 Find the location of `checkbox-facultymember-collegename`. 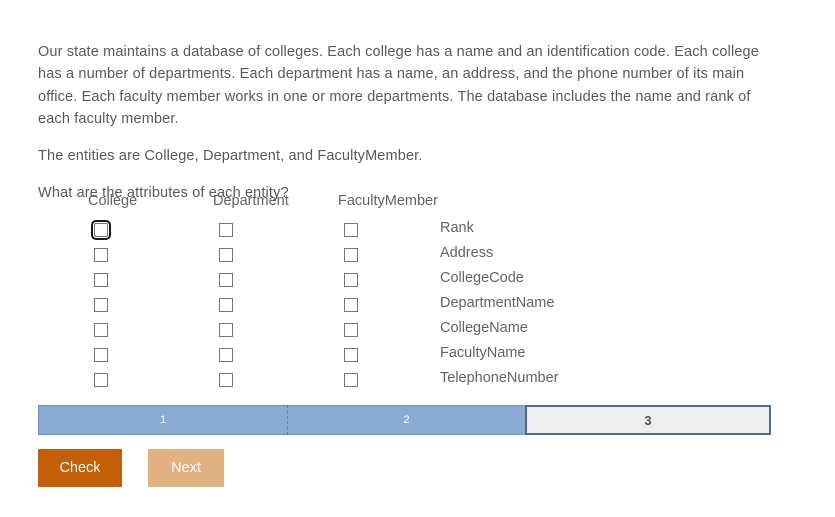

checkbox-facultymember-collegename is located at coordinates (351, 330).